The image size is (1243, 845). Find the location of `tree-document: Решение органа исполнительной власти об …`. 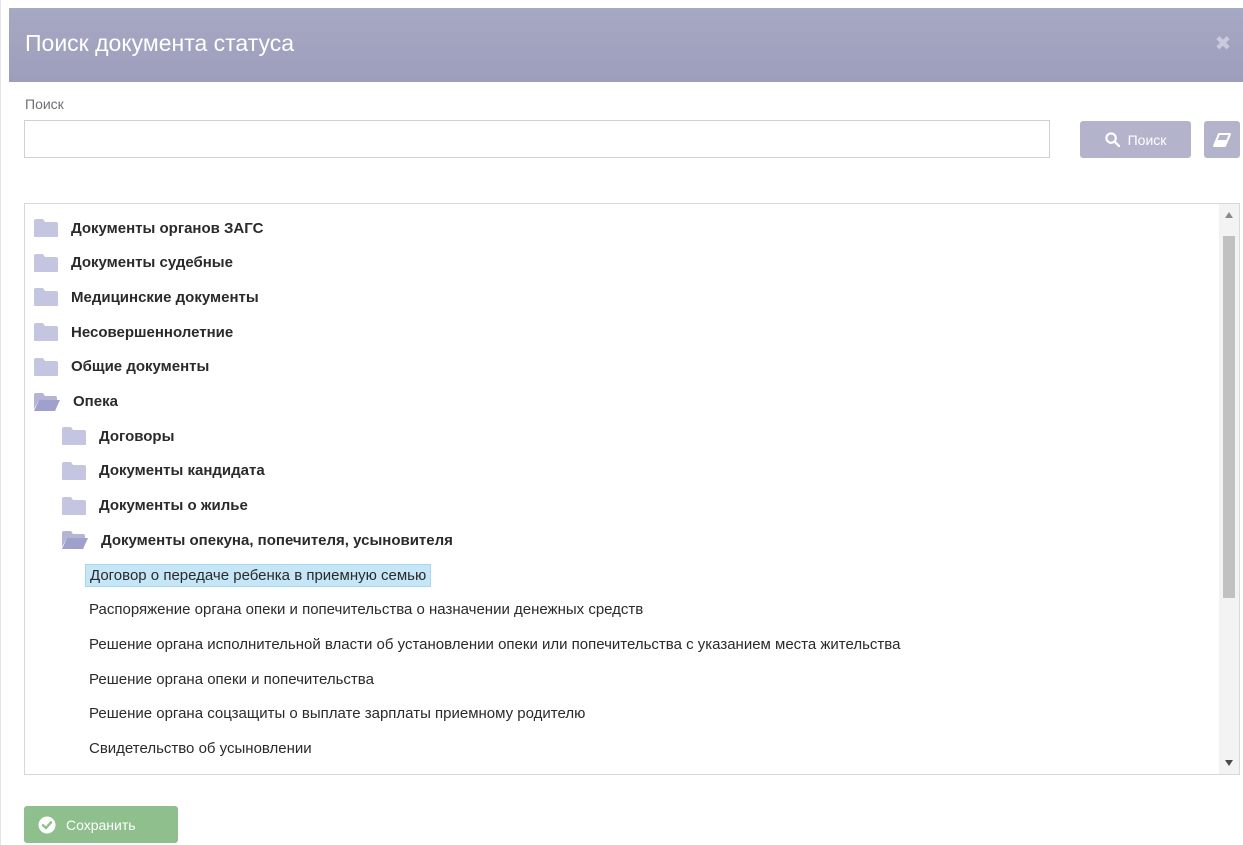

tree-document: Решение органа исполнительной власти об … is located at coordinates (494, 644).